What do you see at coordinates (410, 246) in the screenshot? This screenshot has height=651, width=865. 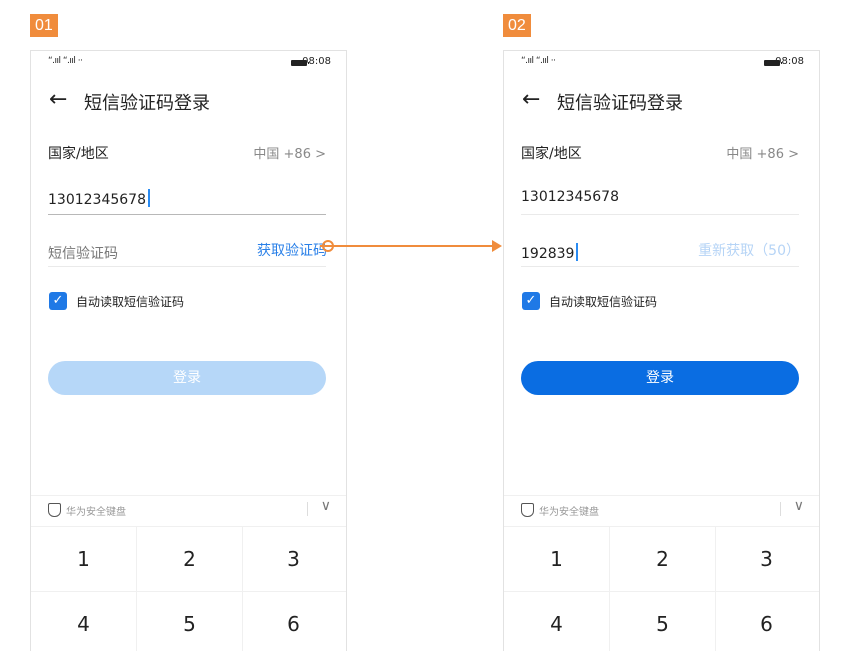 I see `flow-arrow-line` at bounding box center [410, 246].